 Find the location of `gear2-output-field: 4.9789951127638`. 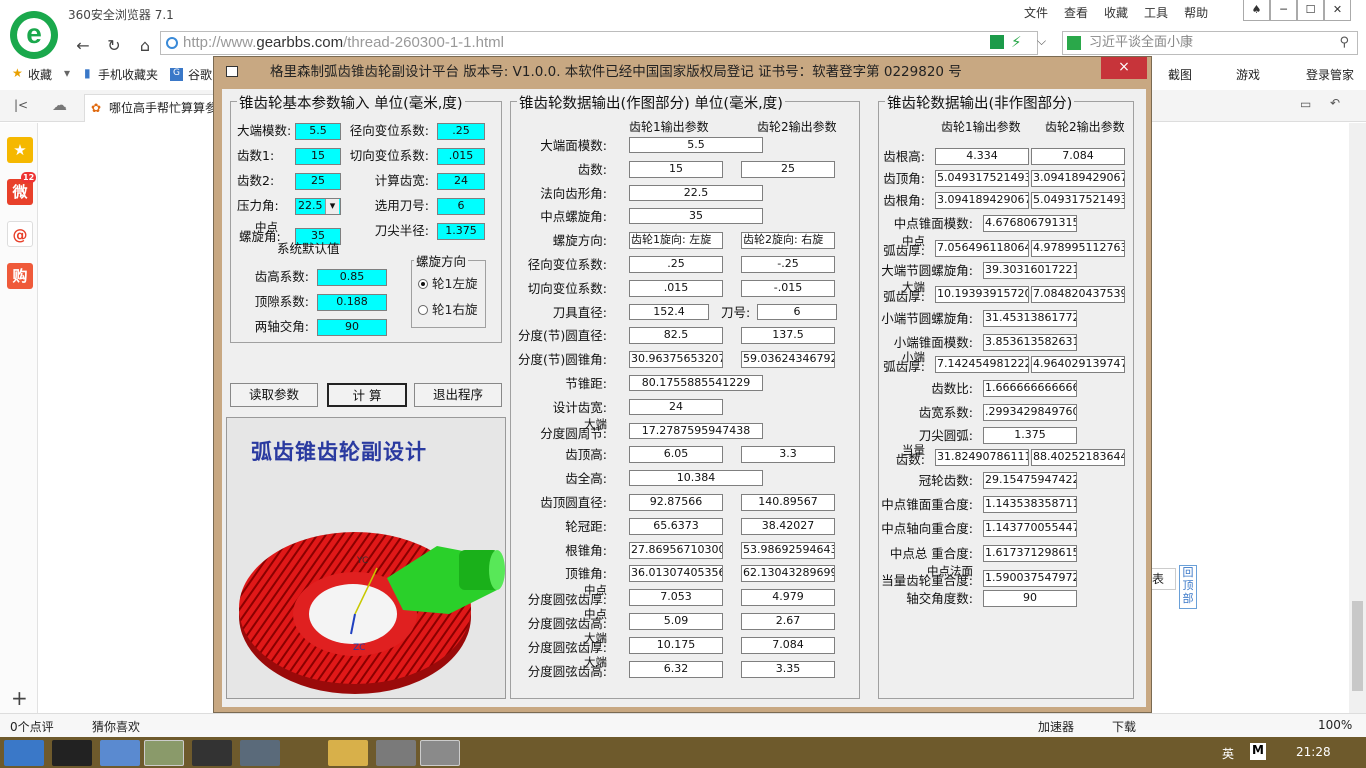

gear2-output-field: 4.9789951127638 is located at coordinates (1078, 248).